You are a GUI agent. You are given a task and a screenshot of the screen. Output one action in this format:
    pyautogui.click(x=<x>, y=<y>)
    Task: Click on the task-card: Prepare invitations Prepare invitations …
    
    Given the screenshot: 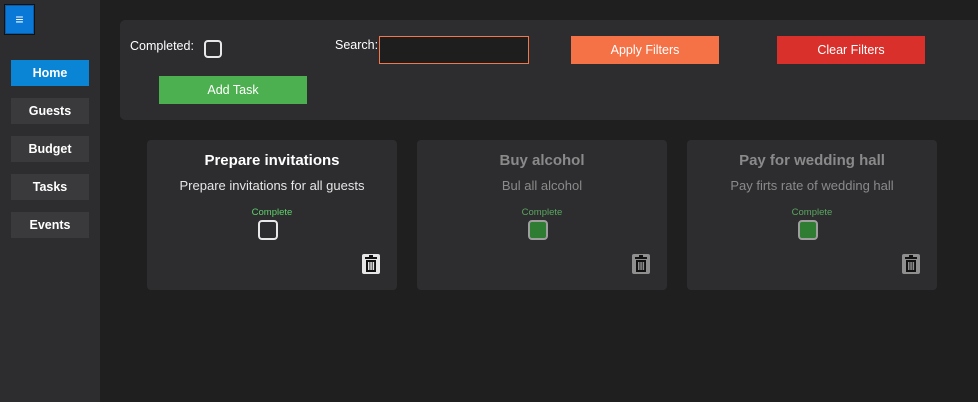 What is the action you would take?
    pyautogui.click(x=272, y=215)
    